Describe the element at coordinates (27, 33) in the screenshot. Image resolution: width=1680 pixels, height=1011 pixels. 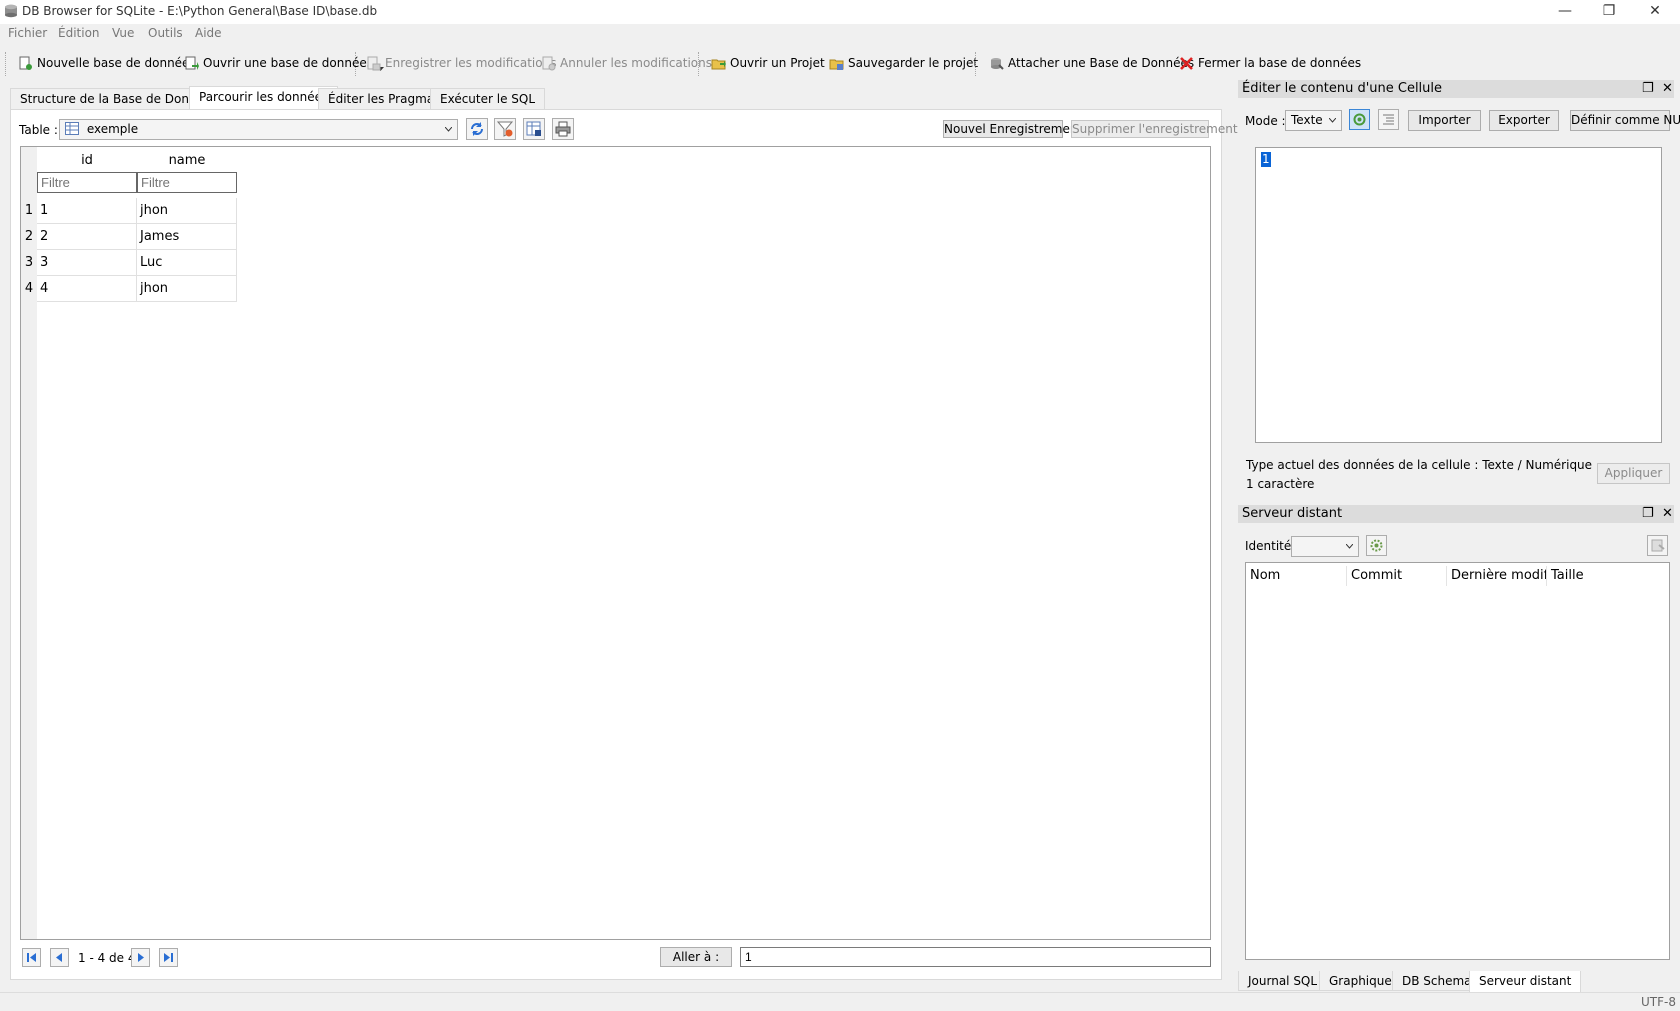
I see `menu-fichier: Fichier` at that location.